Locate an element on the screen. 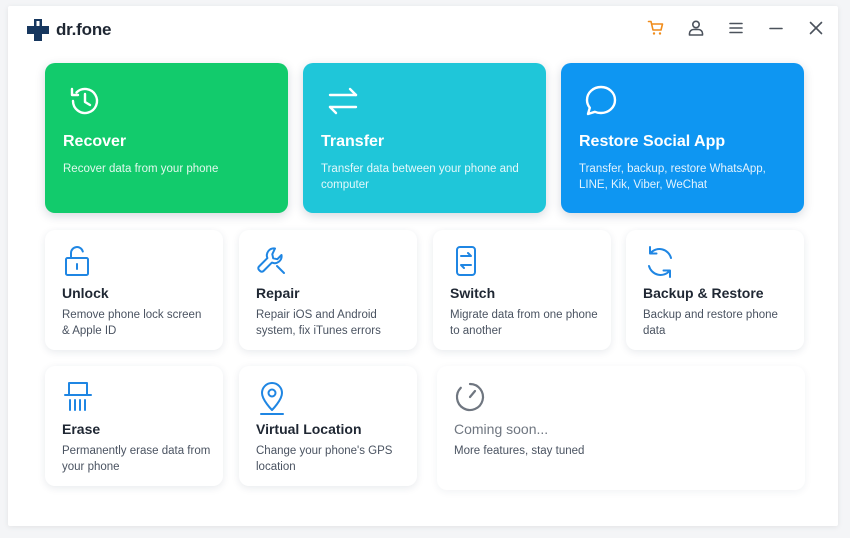  history-icon is located at coordinates (84, 101).